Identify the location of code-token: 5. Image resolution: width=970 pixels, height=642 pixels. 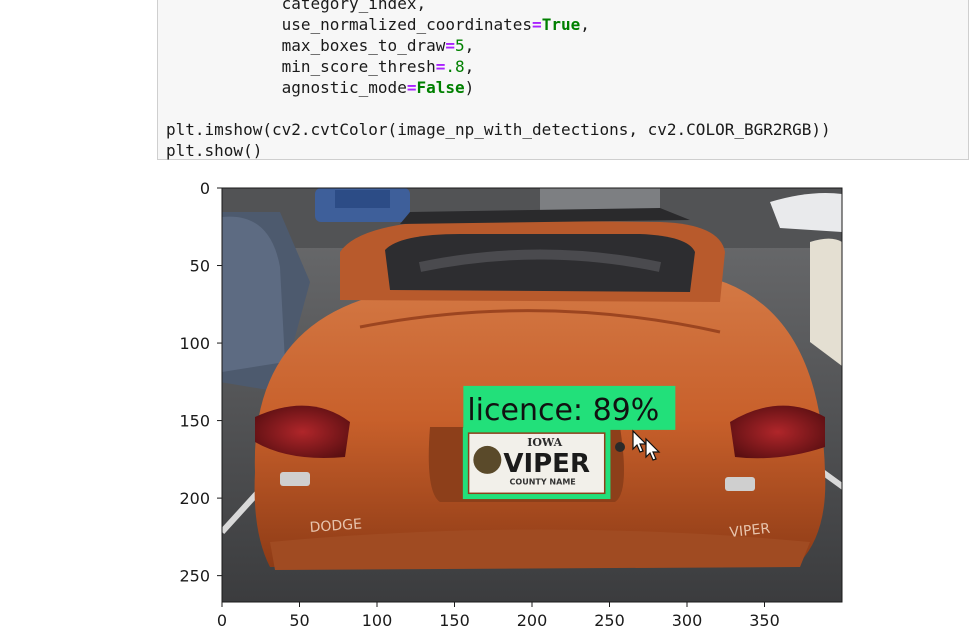
(460, 45).